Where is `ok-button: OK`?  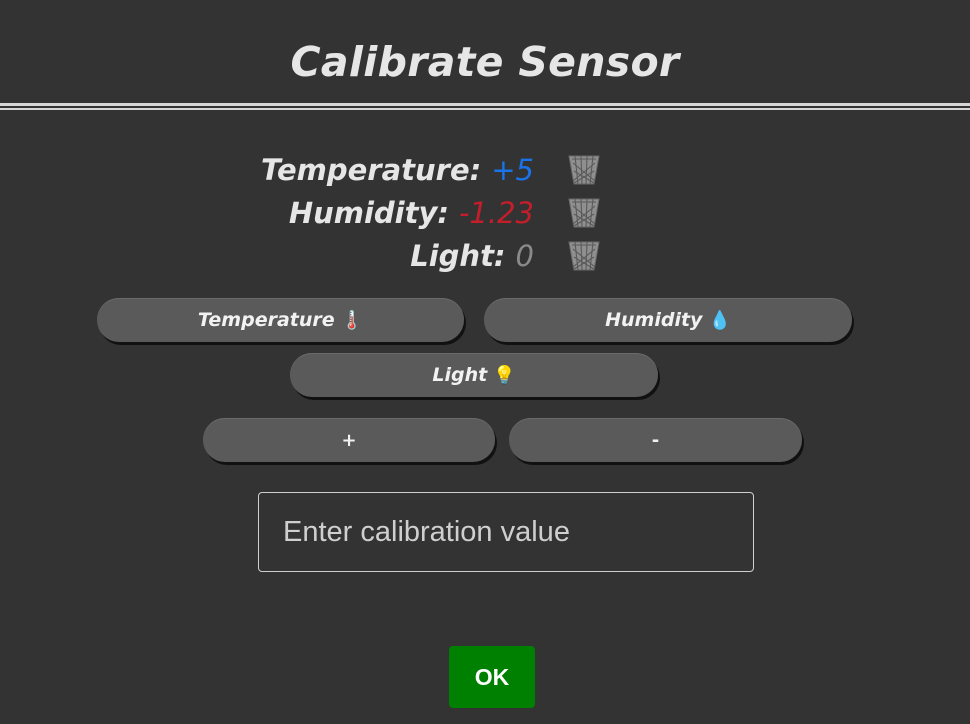 ok-button: OK is located at coordinates (492, 677).